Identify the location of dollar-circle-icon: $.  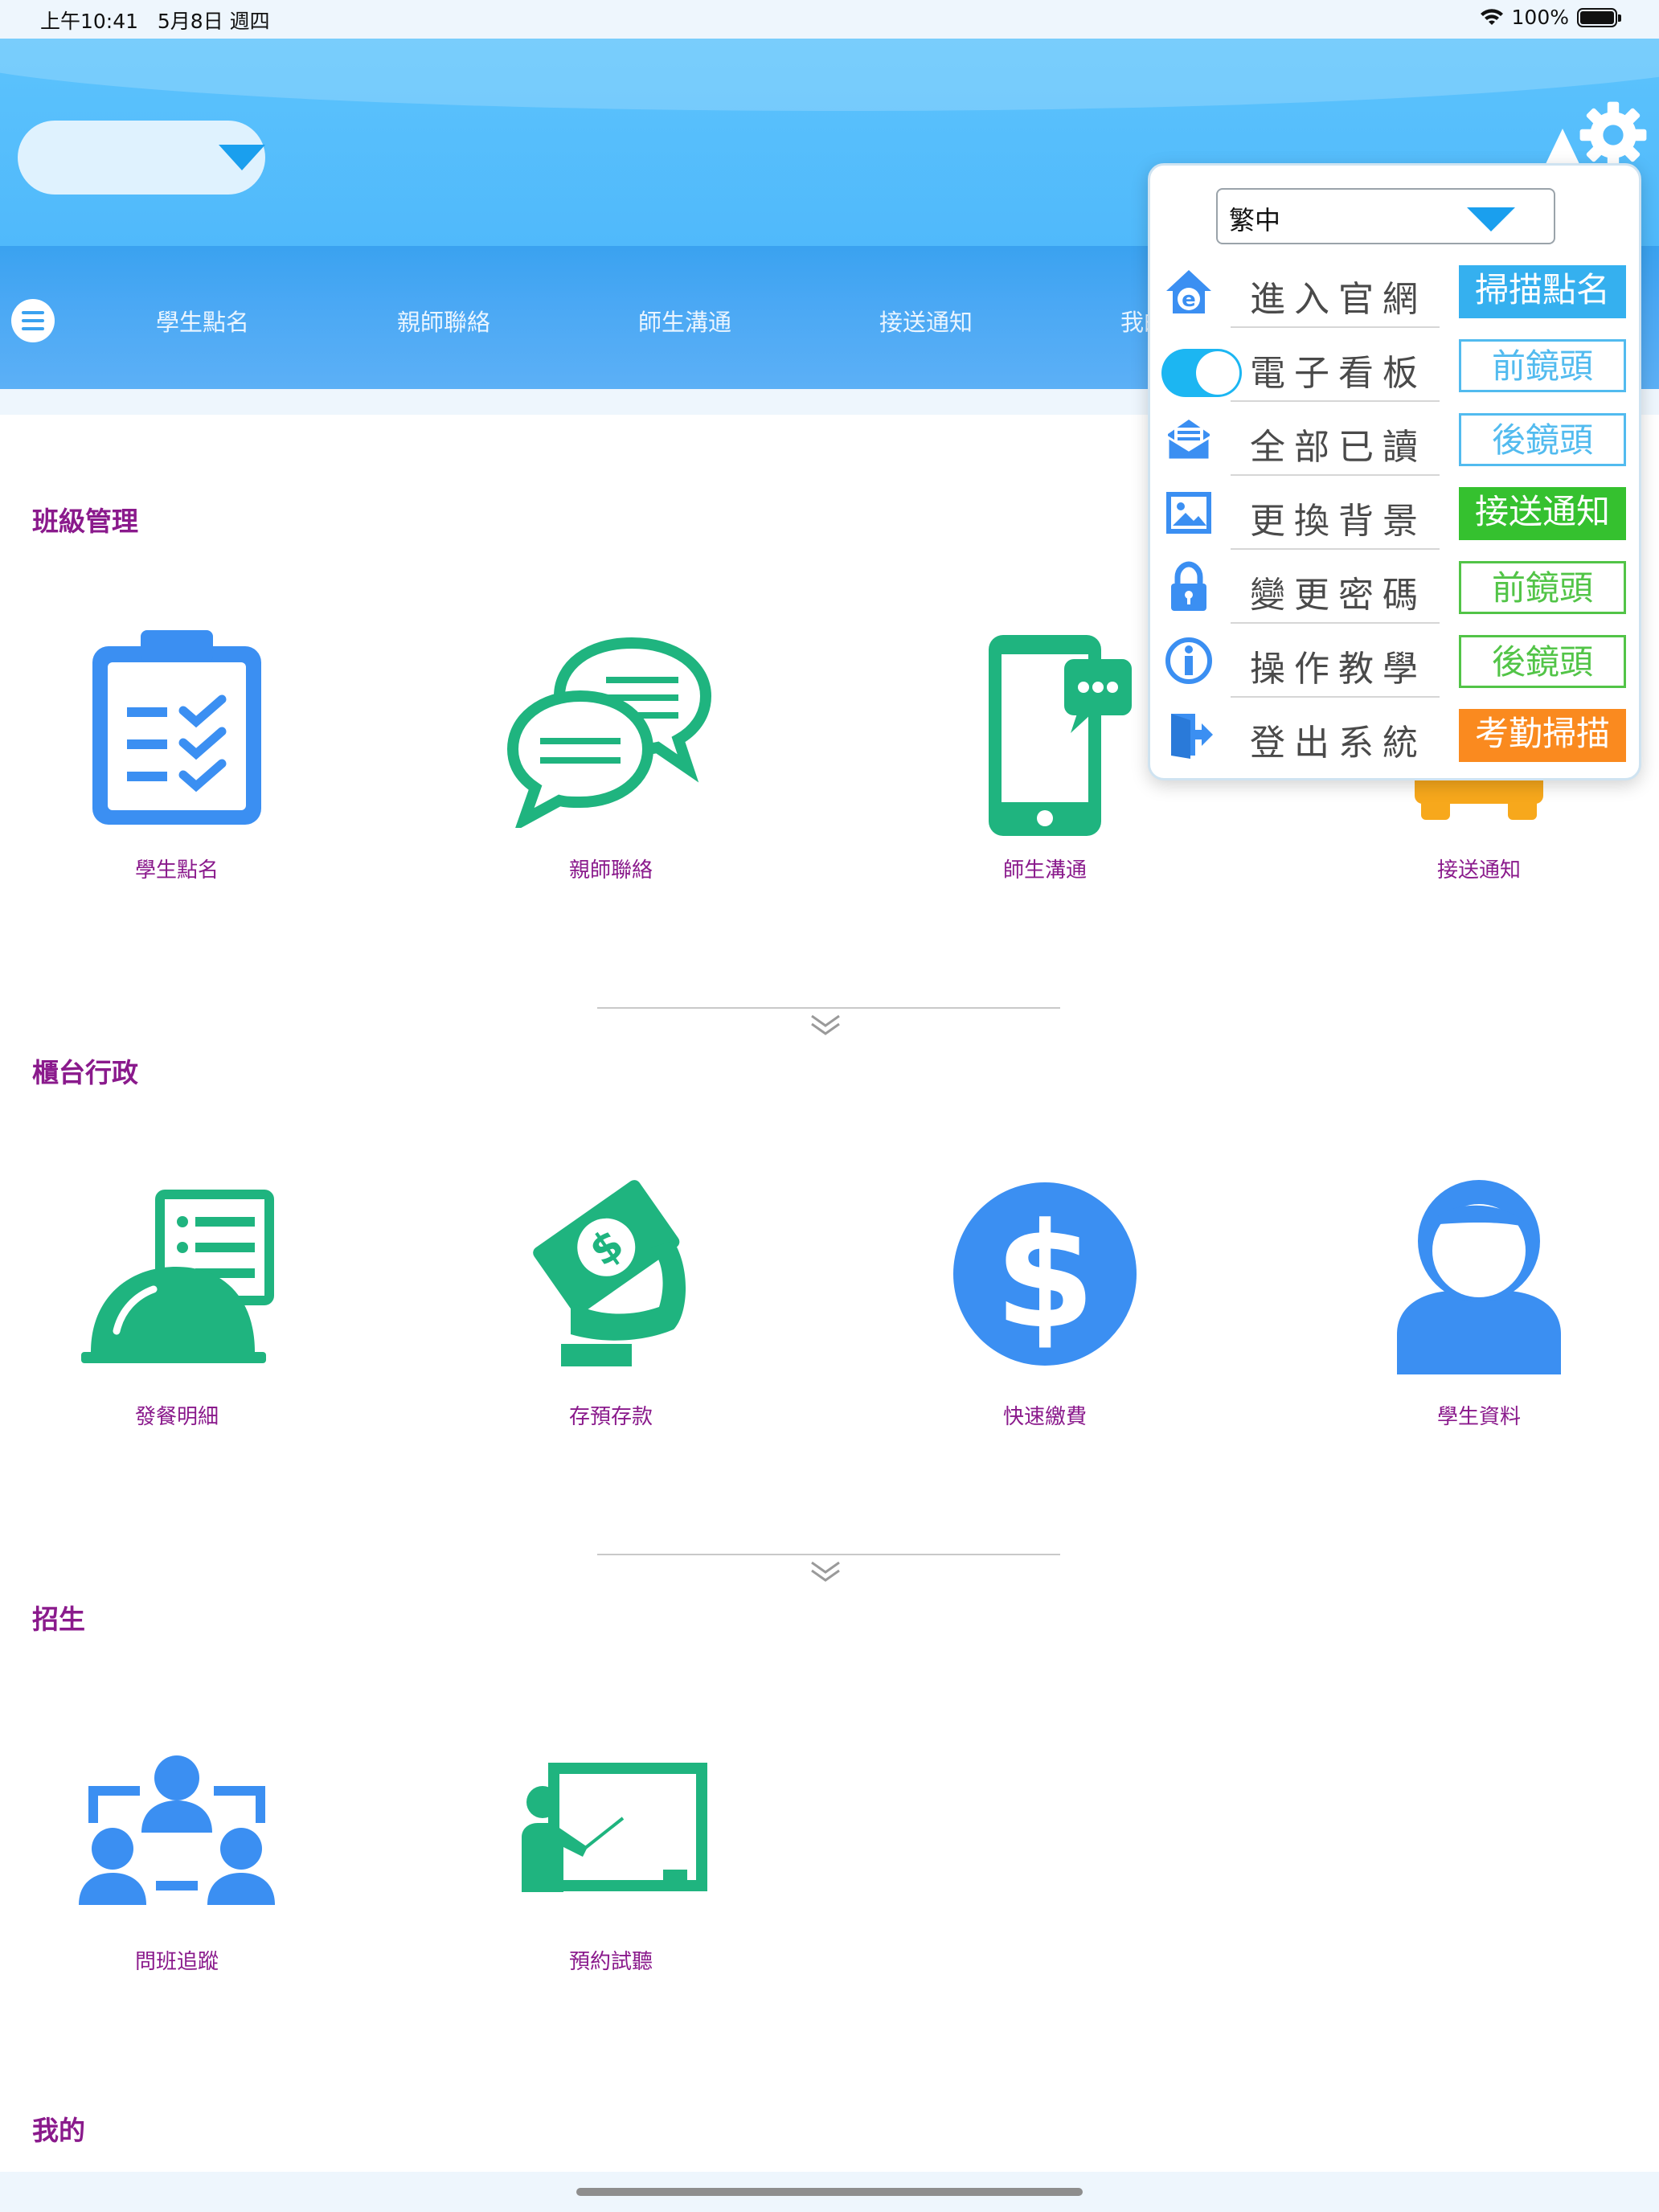
(1045, 1274).